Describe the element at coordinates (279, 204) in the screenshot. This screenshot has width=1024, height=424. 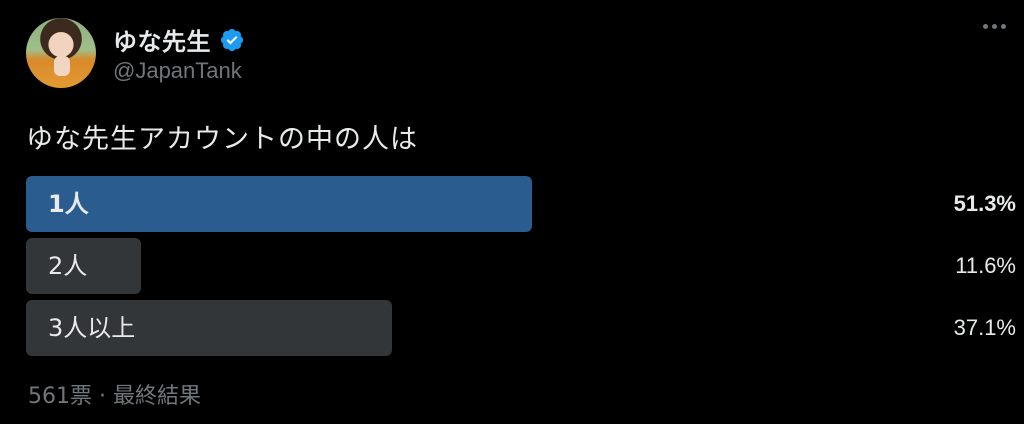
I see `poll-bar` at that location.